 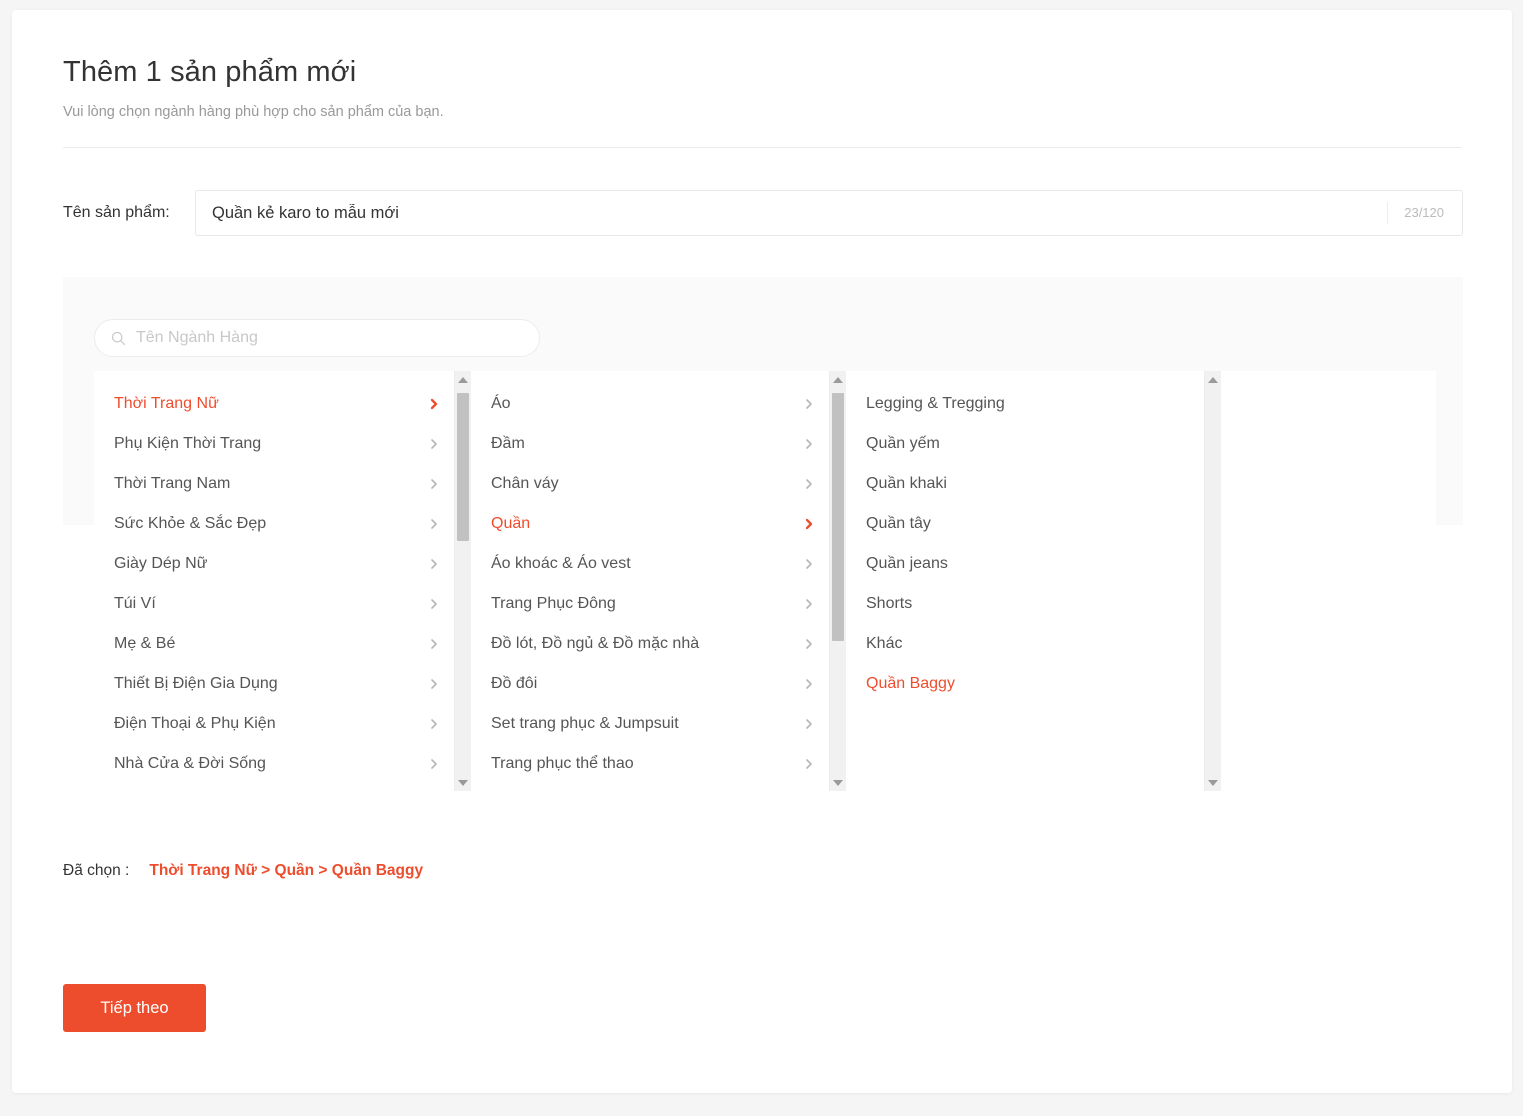 What do you see at coordinates (511, 523) in the screenshot?
I see `category-item-label: Quần` at bounding box center [511, 523].